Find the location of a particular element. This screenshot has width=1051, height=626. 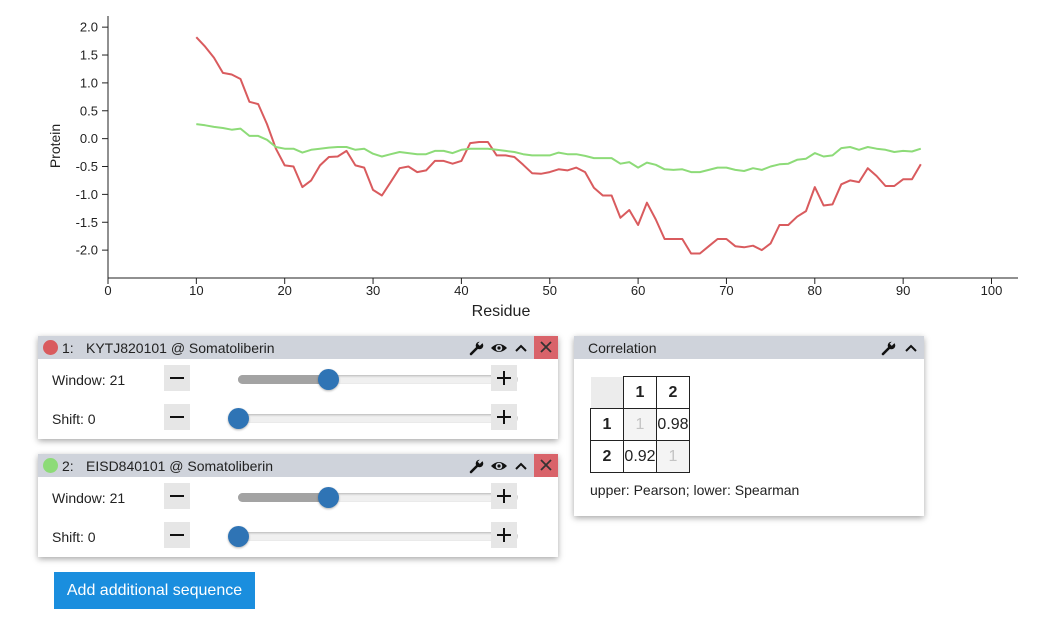

correlation-panel-header: Correlation is located at coordinates (749, 347).